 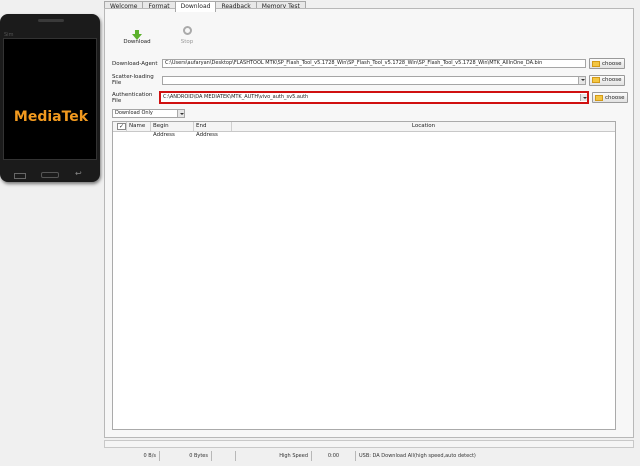 I want to click on scatter-row: Scatter-loading File choose, so click(x=368, y=80).